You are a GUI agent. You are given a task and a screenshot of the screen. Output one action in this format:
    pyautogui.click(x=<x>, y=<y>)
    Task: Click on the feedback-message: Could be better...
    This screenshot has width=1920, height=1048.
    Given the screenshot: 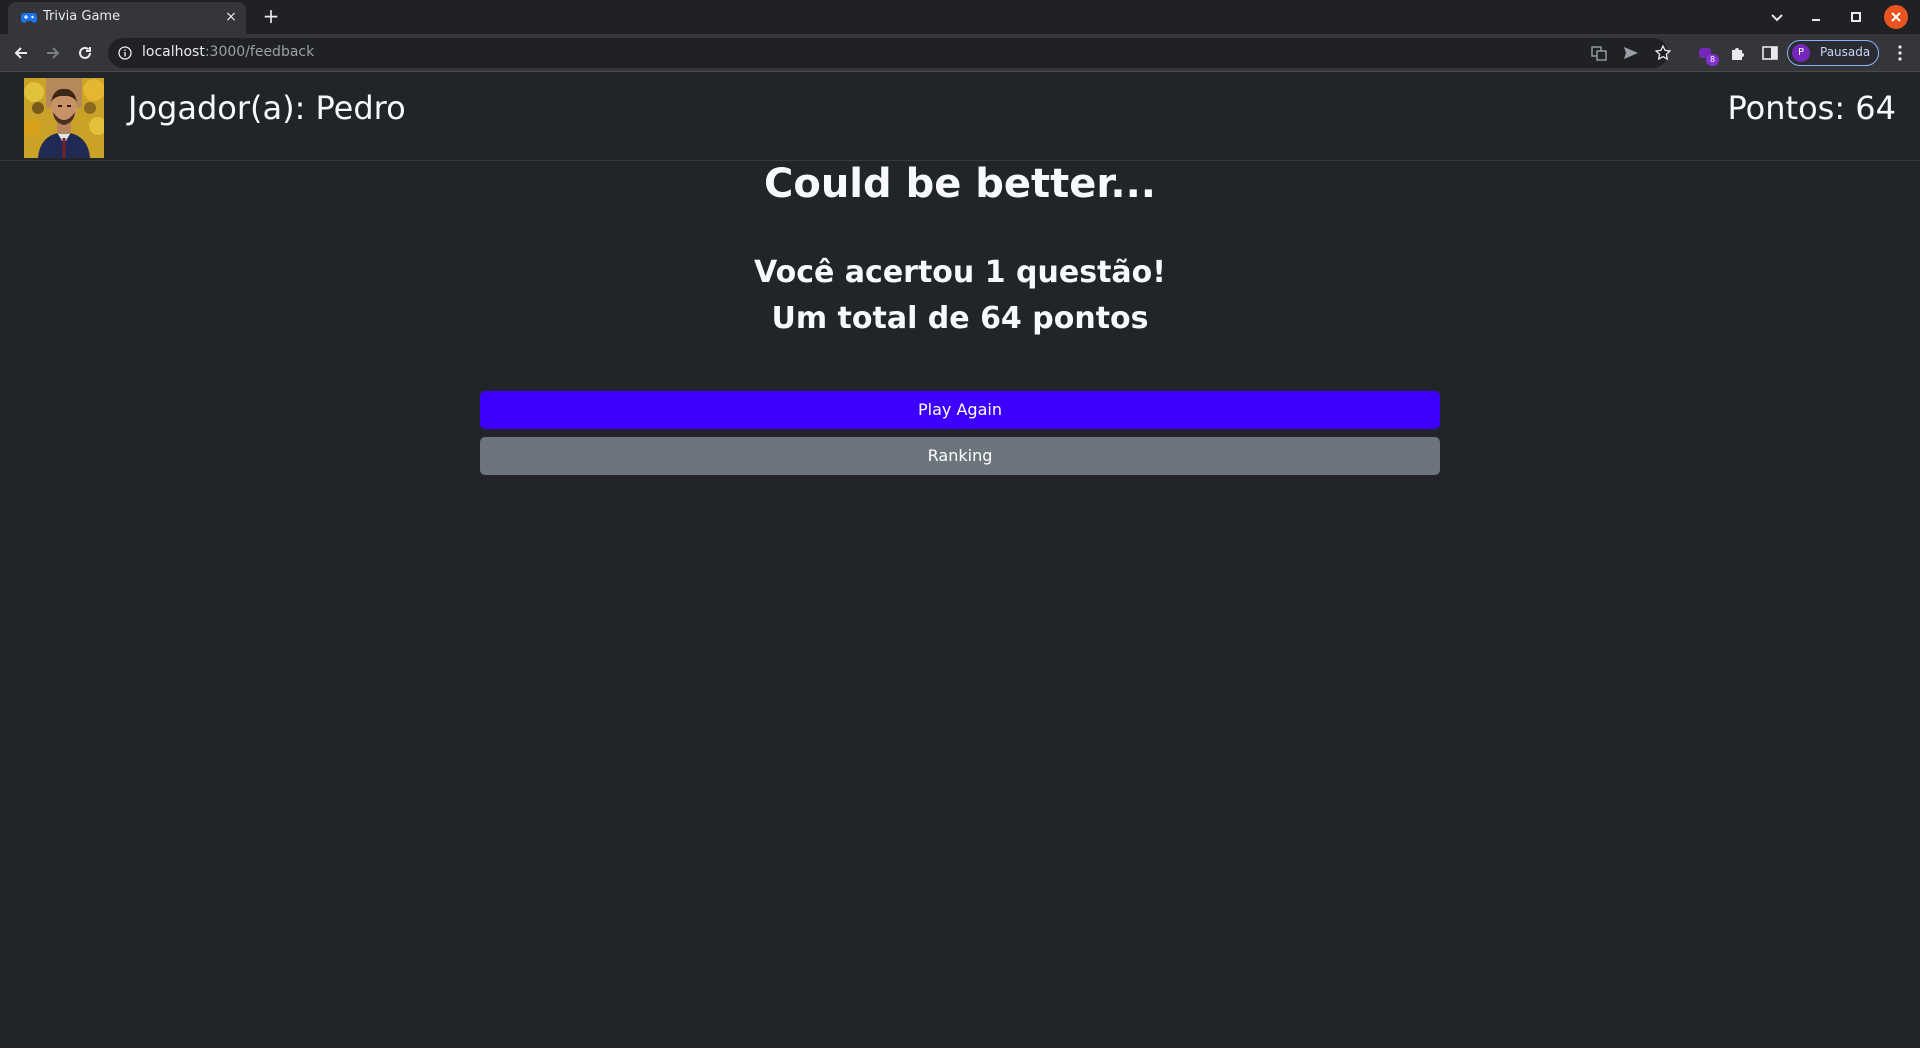 What is the action you would take?
    pyautogui.click(x=959, y=184)
    